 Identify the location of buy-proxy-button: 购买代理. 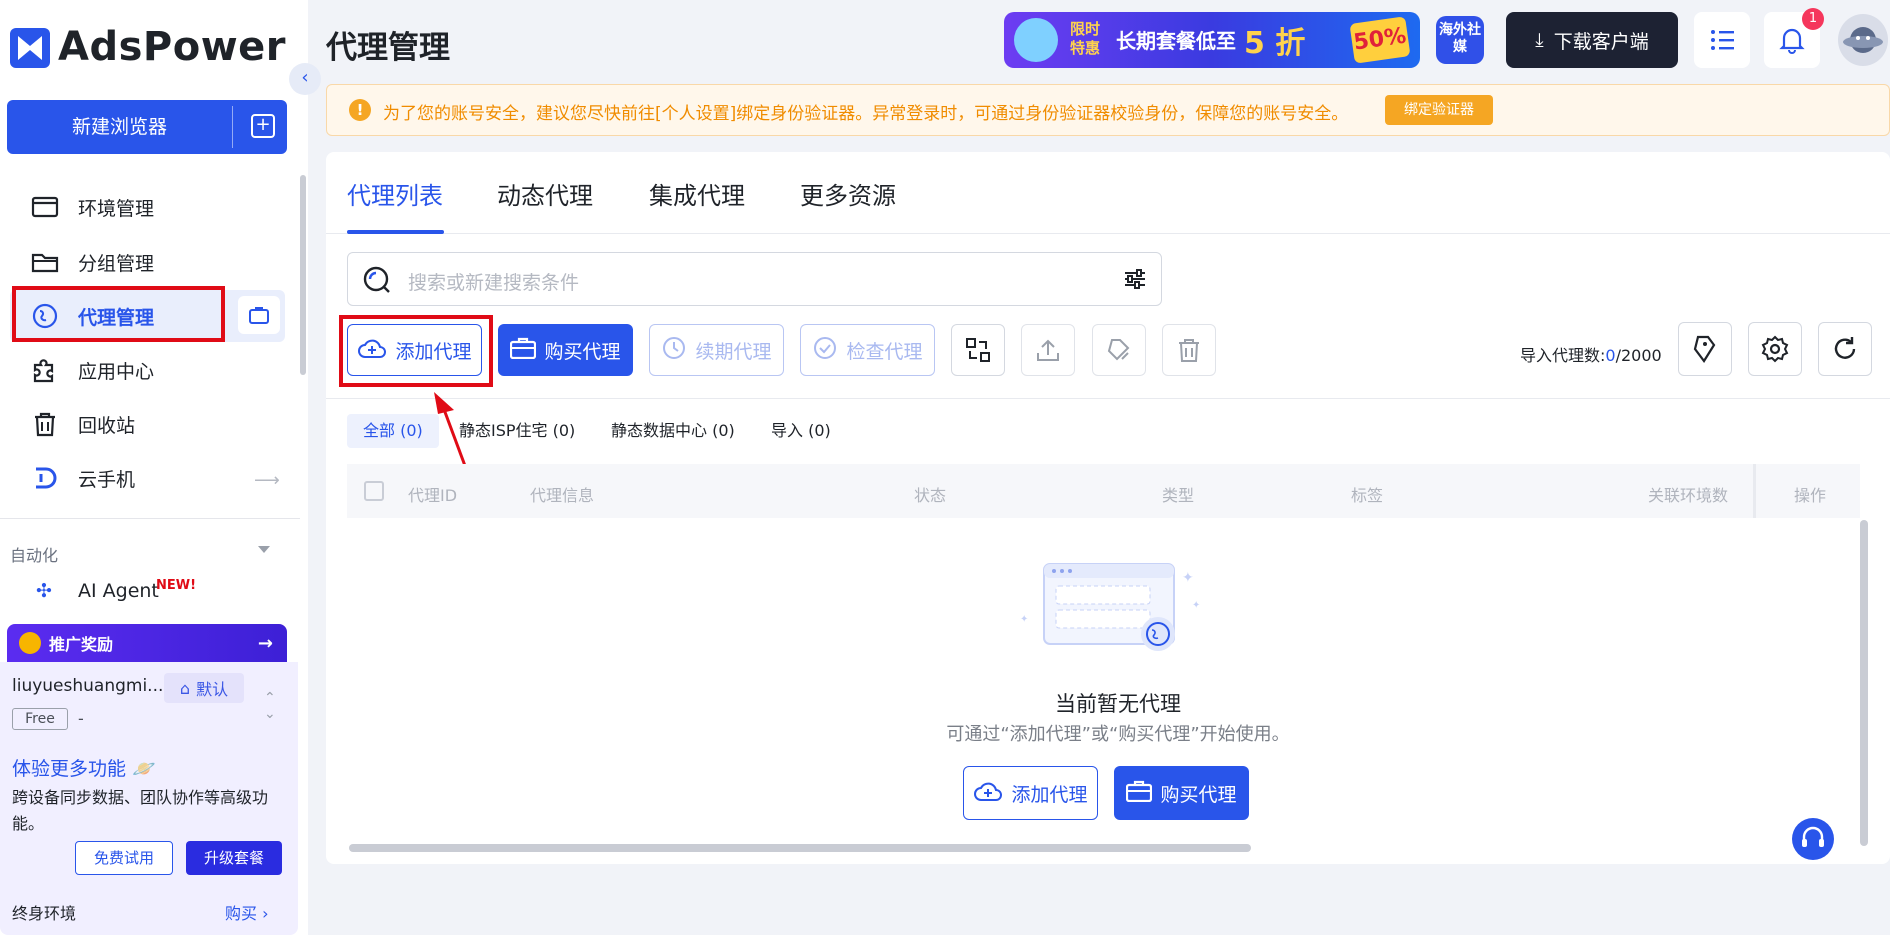
(565, 350).